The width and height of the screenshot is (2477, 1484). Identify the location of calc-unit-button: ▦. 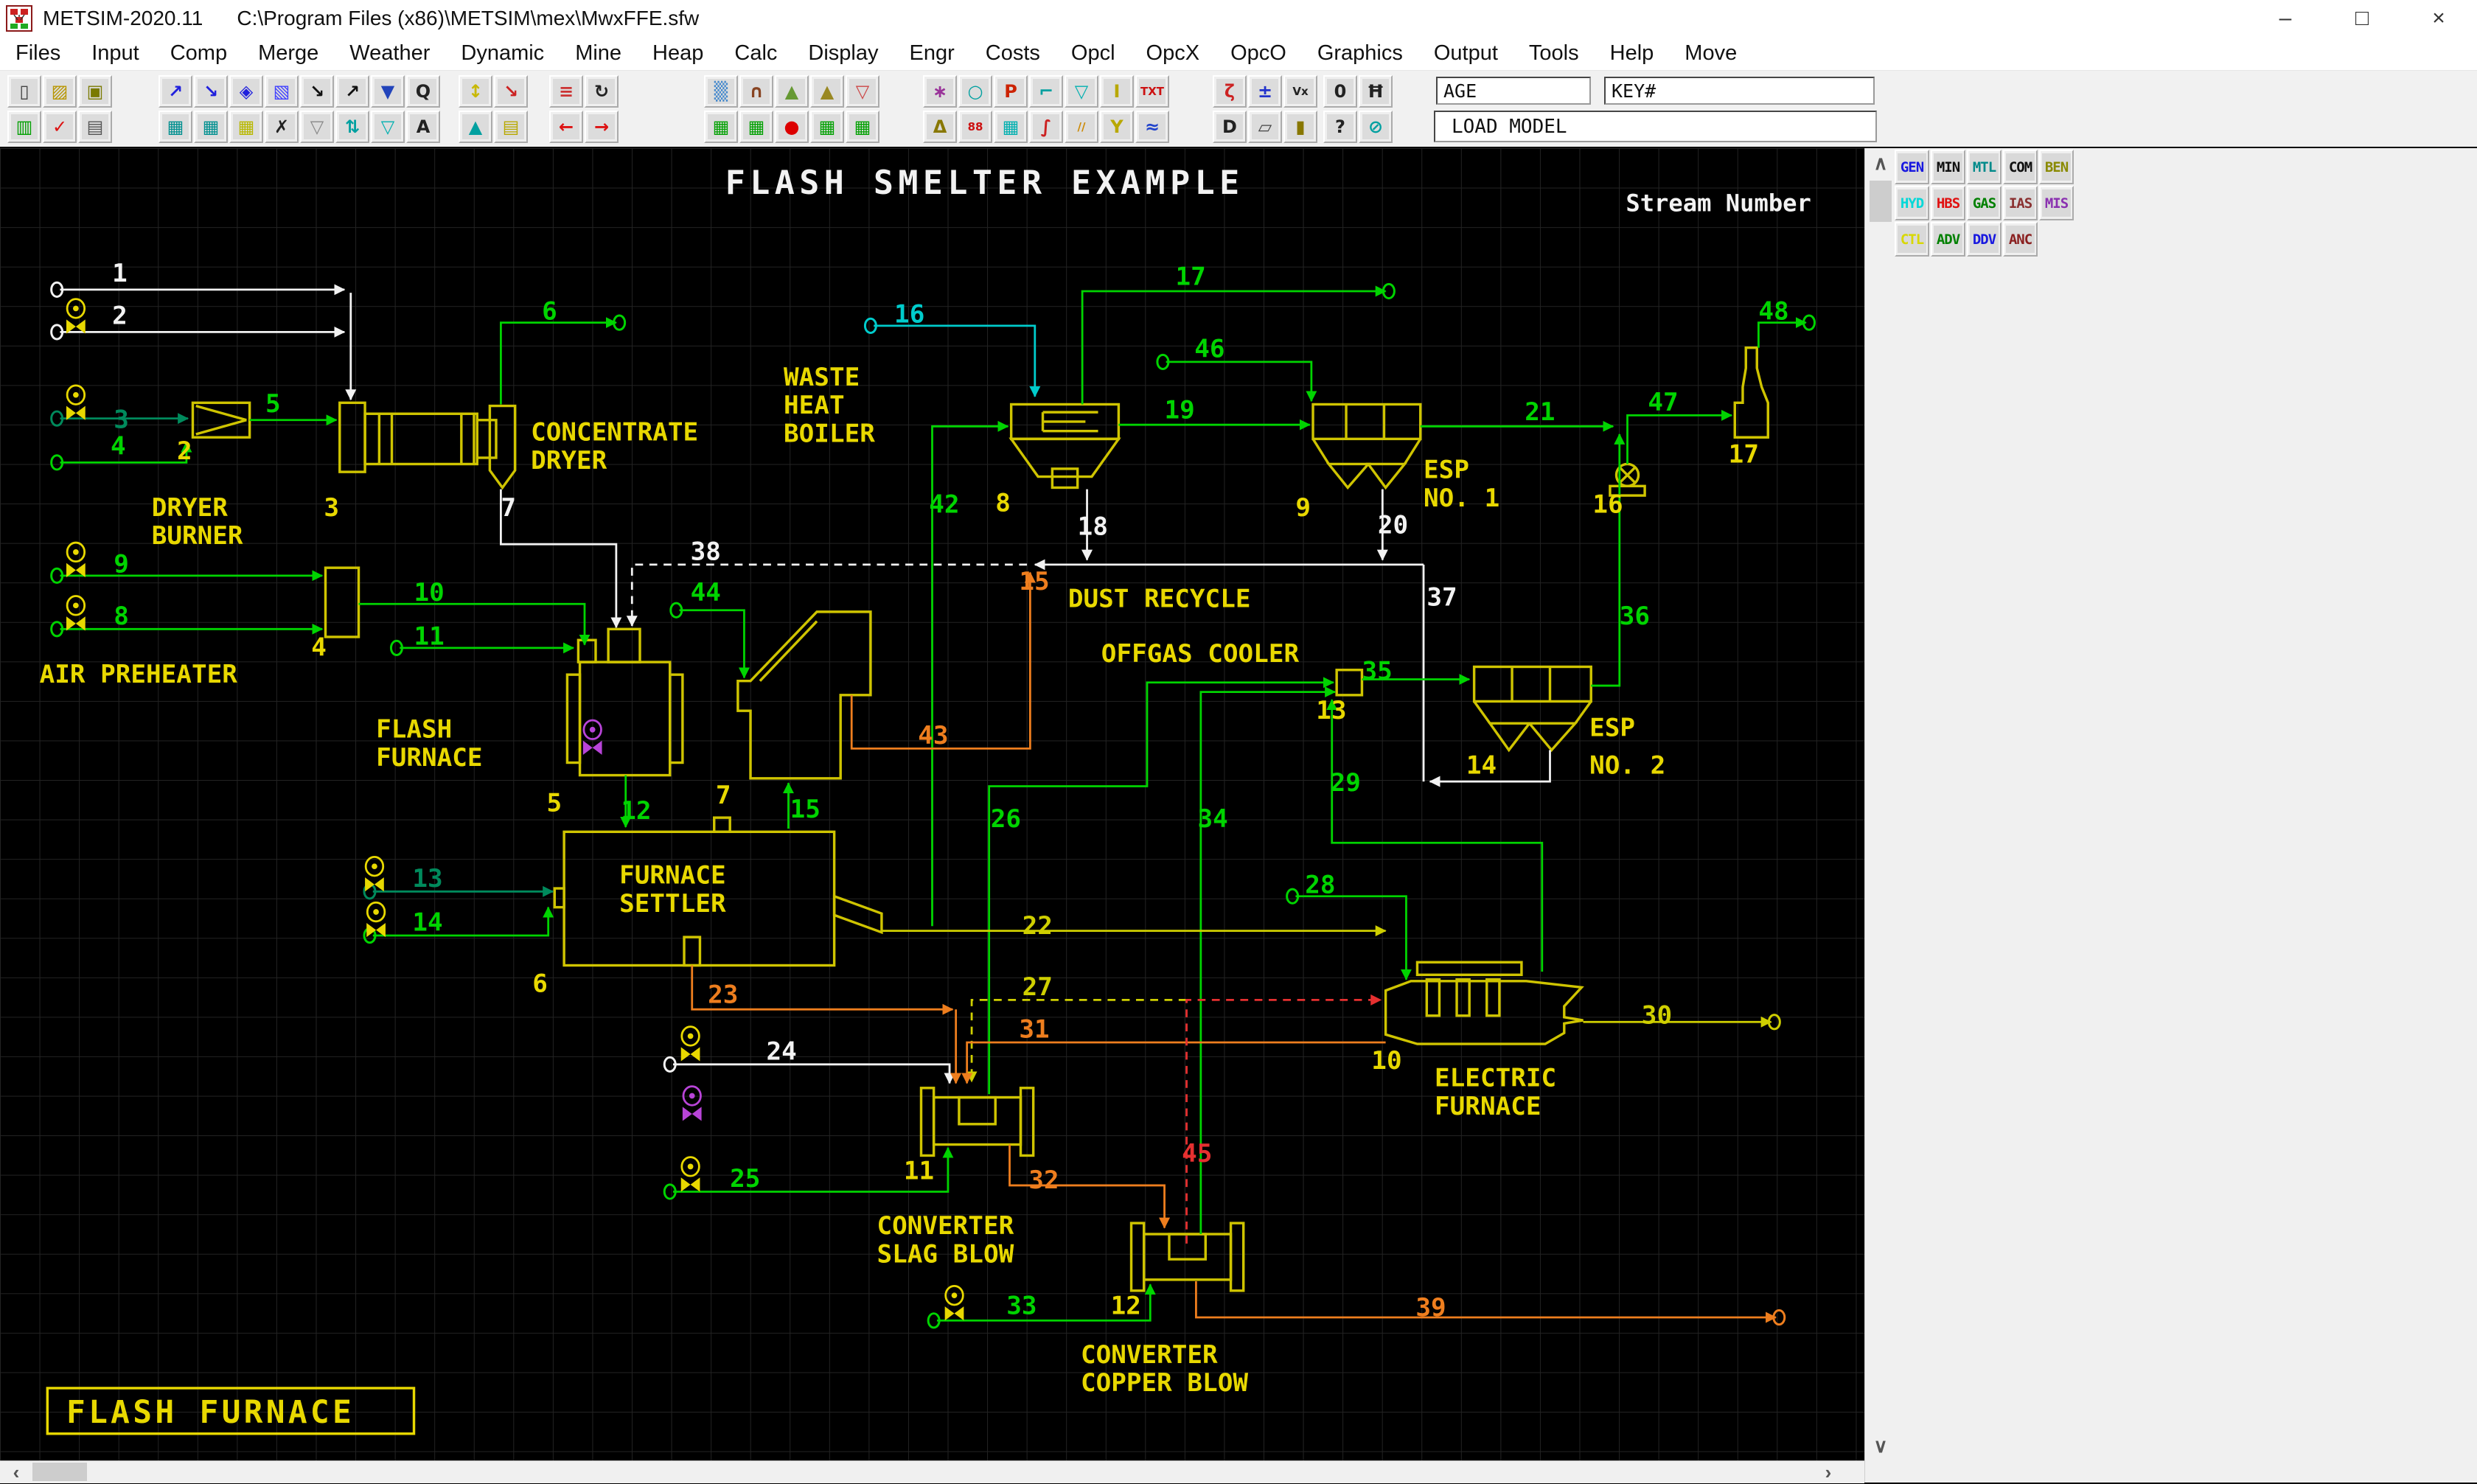
(863, 127).